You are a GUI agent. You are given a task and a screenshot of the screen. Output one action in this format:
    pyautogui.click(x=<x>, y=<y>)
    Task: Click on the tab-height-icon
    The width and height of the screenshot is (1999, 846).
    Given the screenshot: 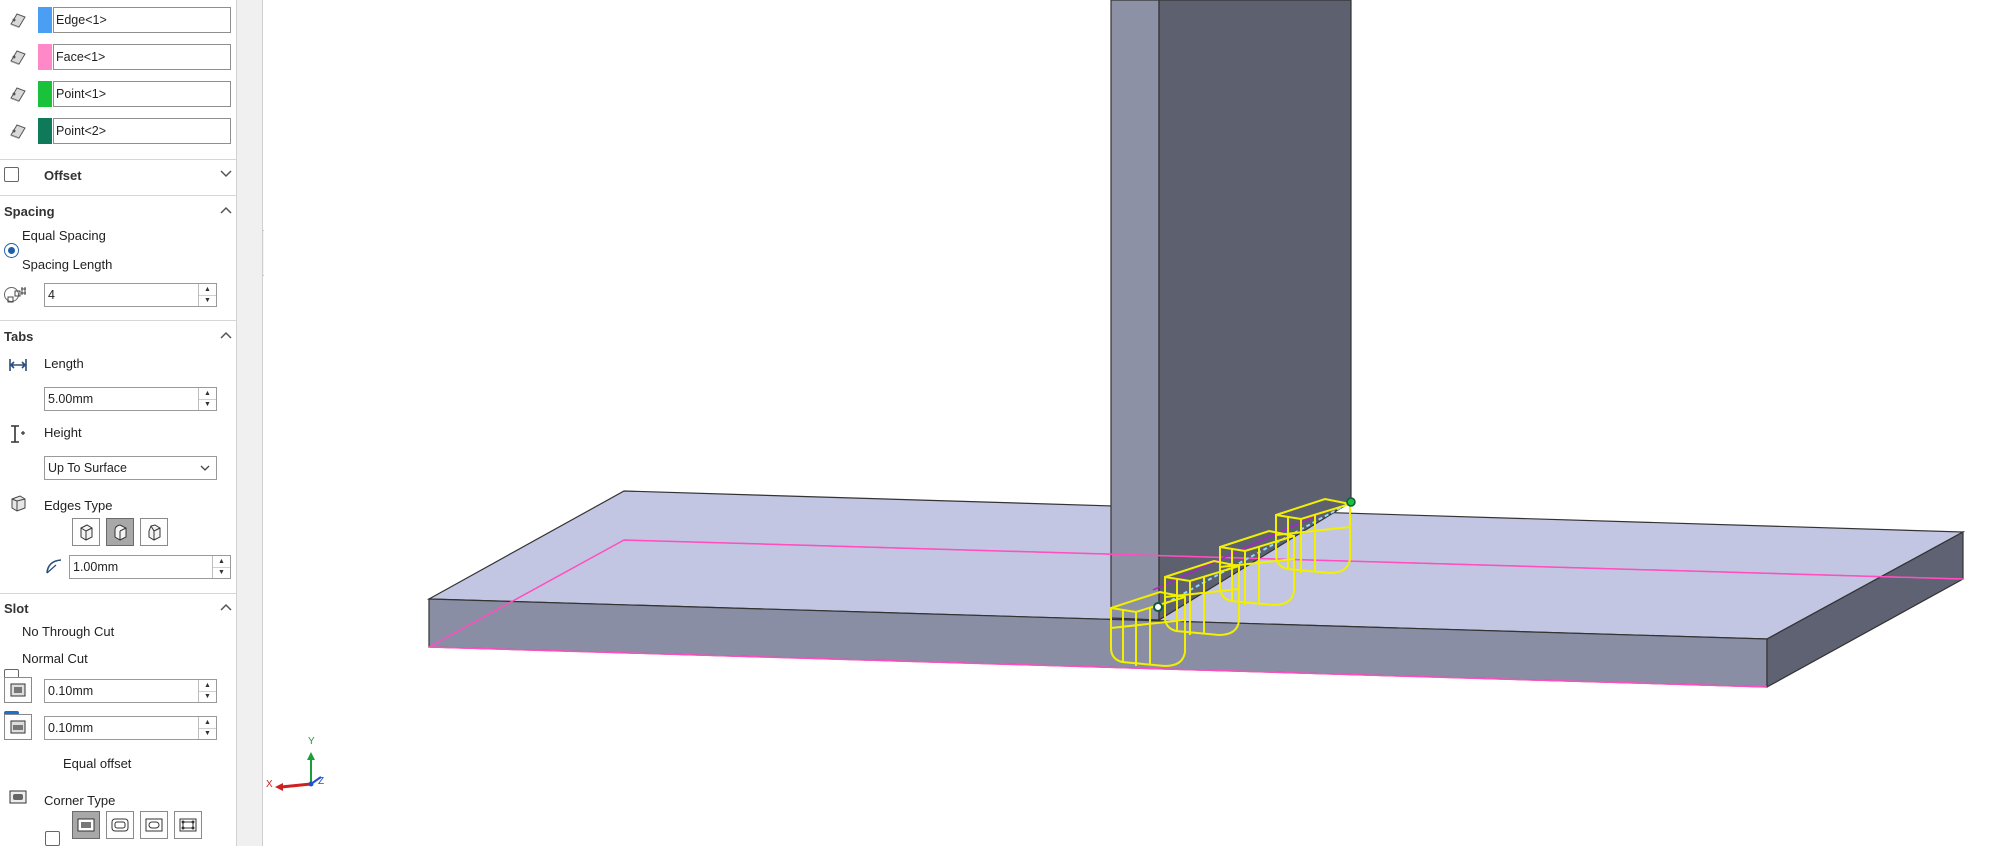 What is the action you would take?
    pyautogui.click(x=18, y=435)
    